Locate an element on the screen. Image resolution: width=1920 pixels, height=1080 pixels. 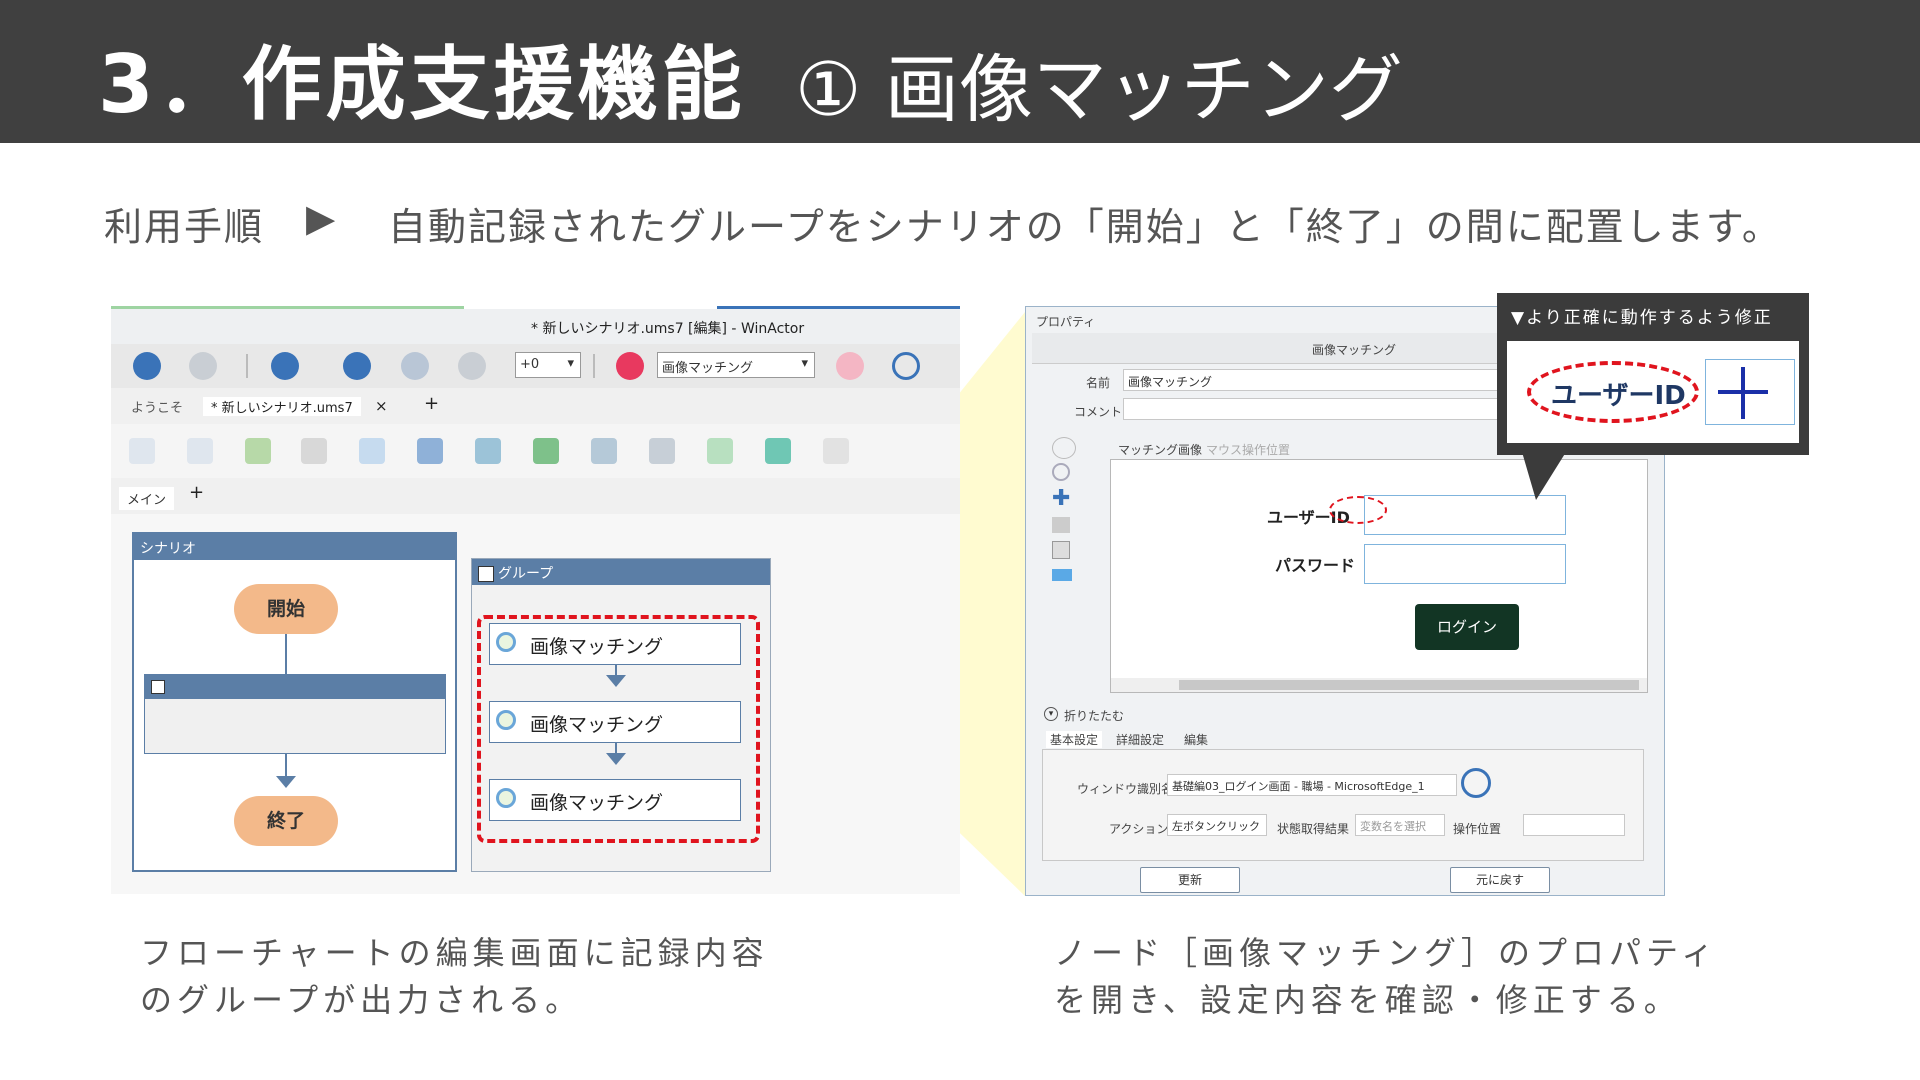
grid-icon is located at coordinates (836, 451).